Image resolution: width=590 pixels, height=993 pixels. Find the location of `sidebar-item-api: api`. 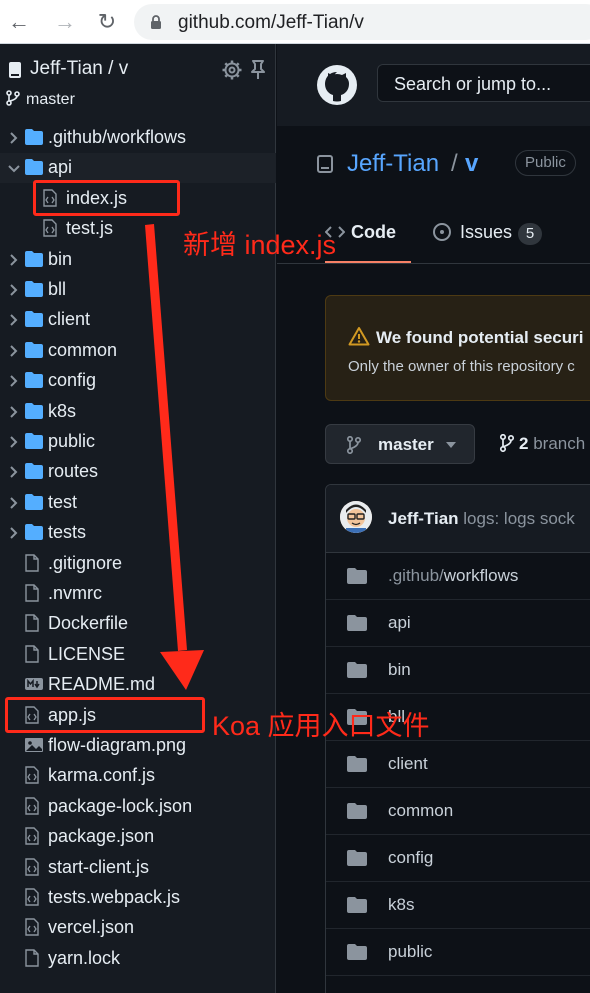

sidebar-item-api: api is located at coordinates (138, 168).